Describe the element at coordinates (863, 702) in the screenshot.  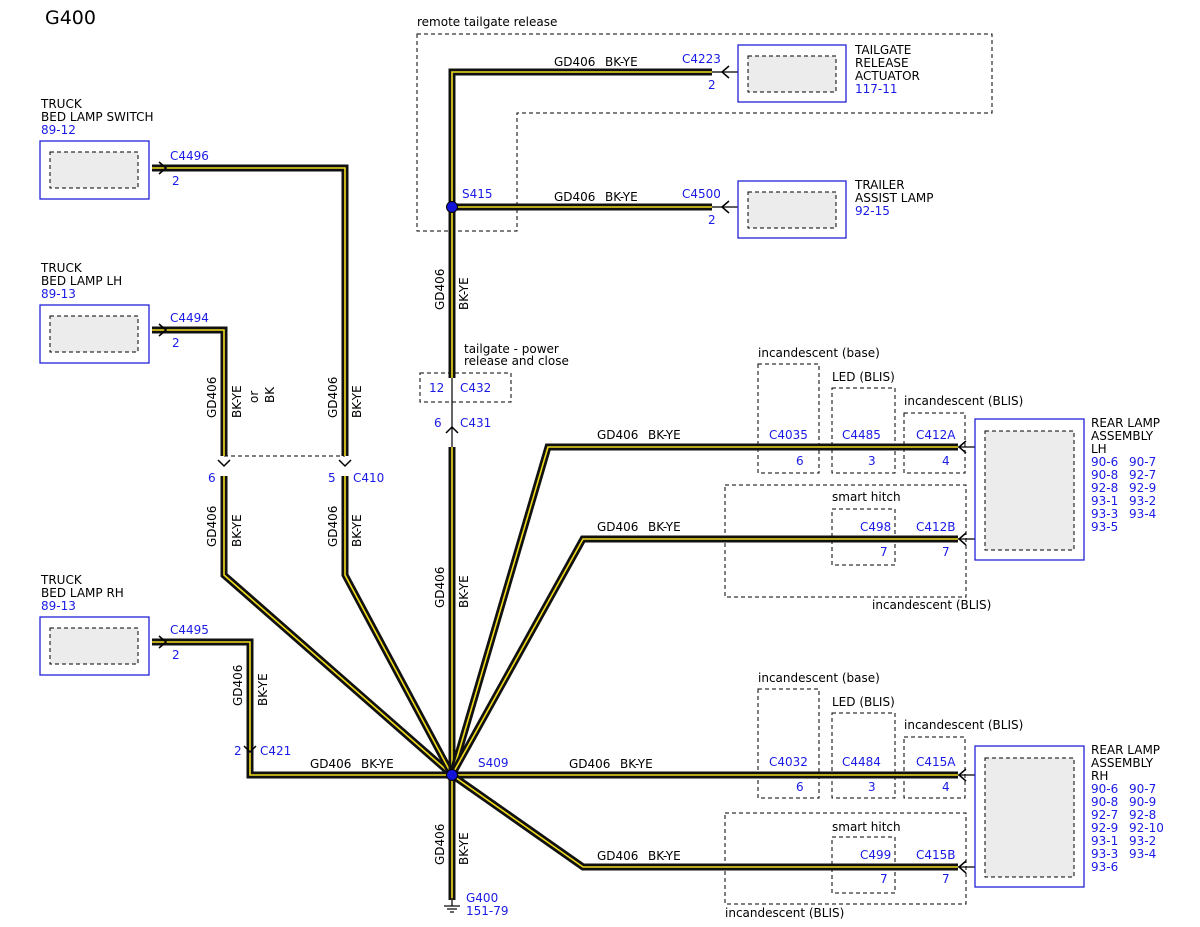
I see `rh-led-blis-label: LED (BLIS)` at that location.